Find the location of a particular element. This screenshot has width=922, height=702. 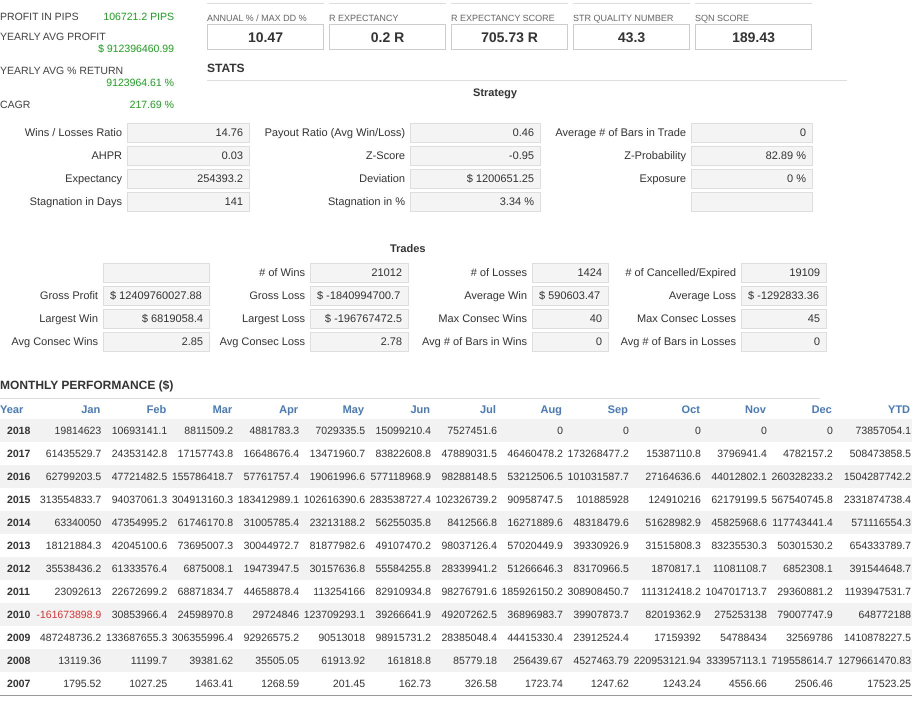

table-cell: 113254166 is located at coordinates (333, 591).